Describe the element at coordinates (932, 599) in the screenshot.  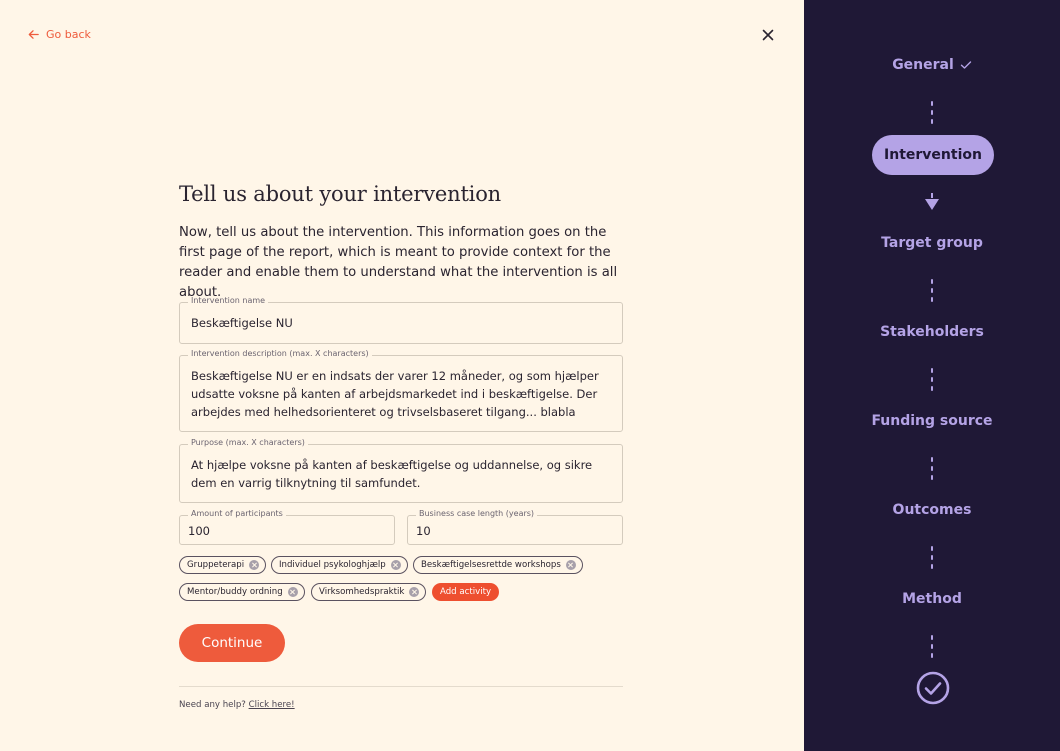
I see `step-method: Method` at that location.